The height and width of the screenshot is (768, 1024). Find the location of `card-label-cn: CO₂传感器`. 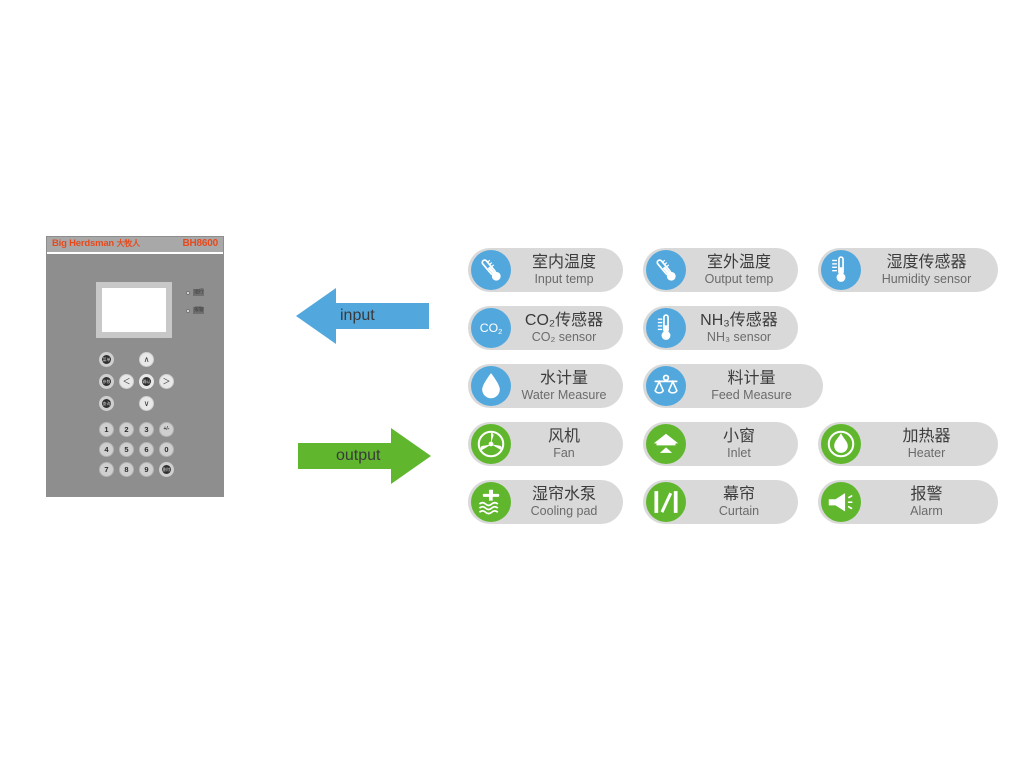

card-label-cn: CO₂传感器 is located at coordinates (564, 320).